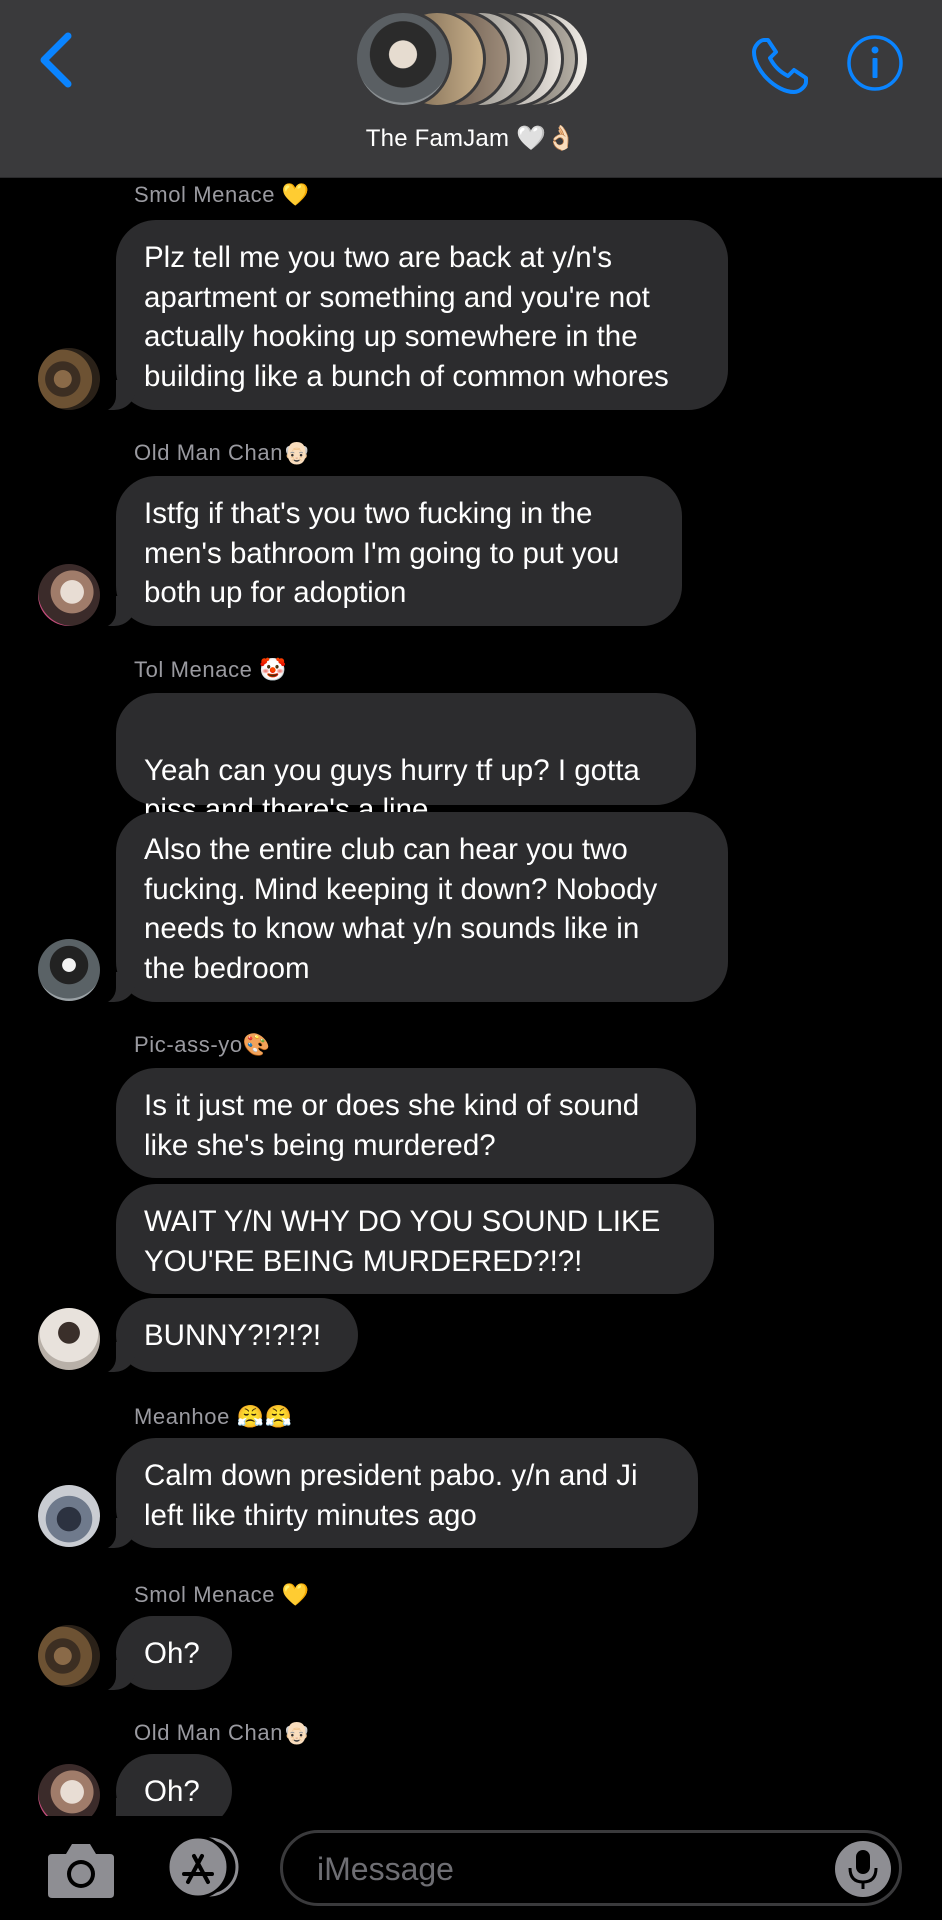 Image resolution: width=942 pixels, height=1920 pixels. I want to click on conversation-header: The FamJam 🤍👌🏻, so click(471, 89).